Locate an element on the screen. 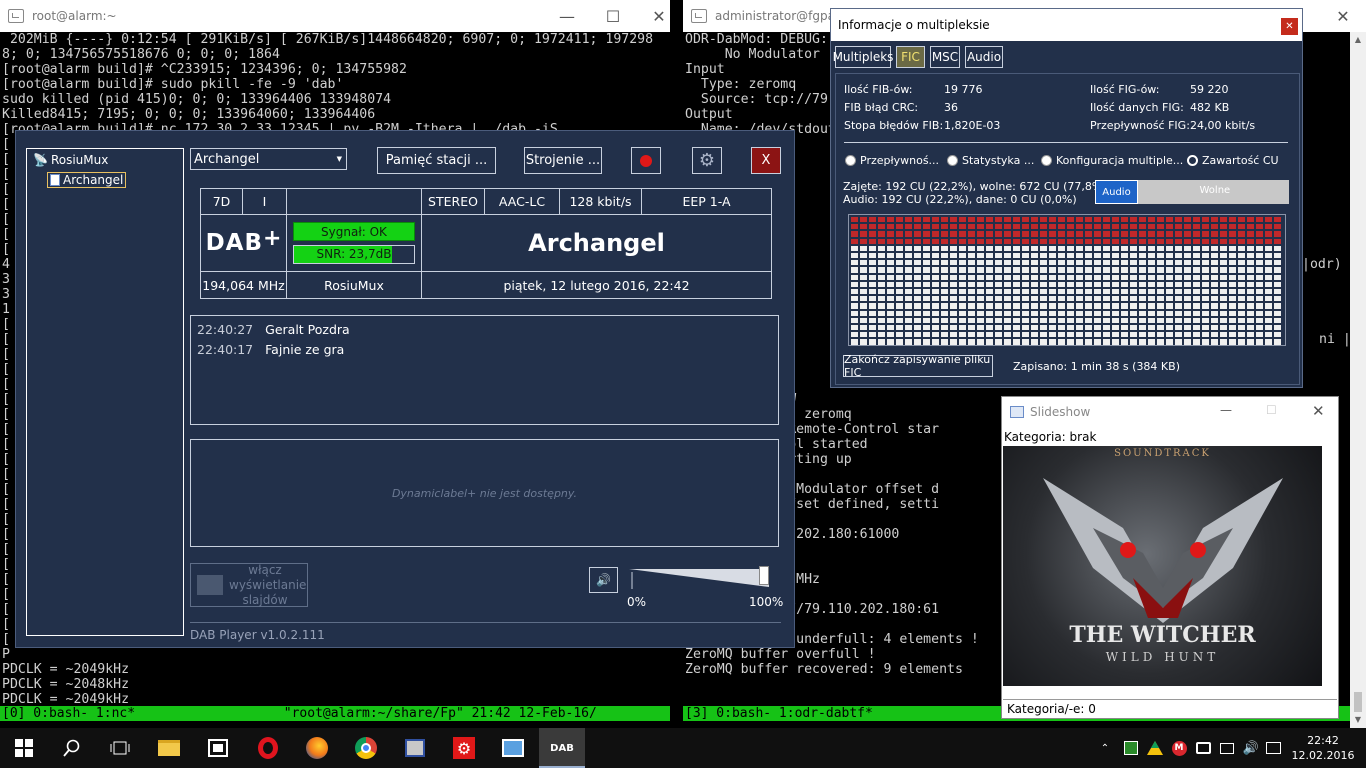 The height and width of the screenshot is (768, 1366). tab-audio: Audio is located at coordinates (984, 57).